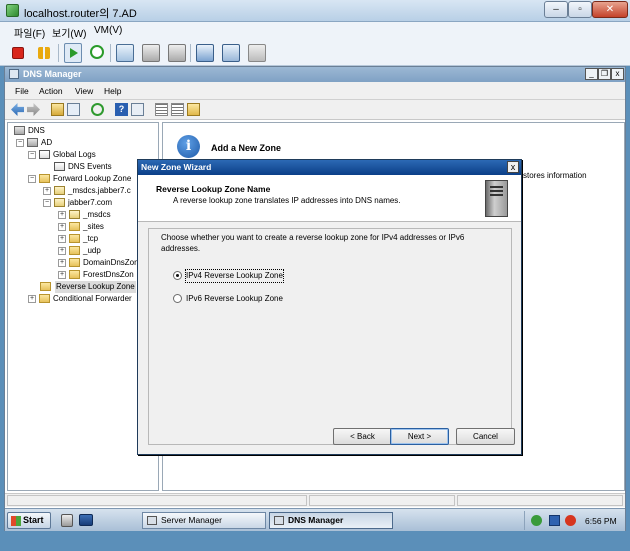 Image resolution: width=630 pixels, height=551 pixels. Describe the element at coordinates (177, 53) in the screenshot. I see `snapshot-manager-icon` at that location.